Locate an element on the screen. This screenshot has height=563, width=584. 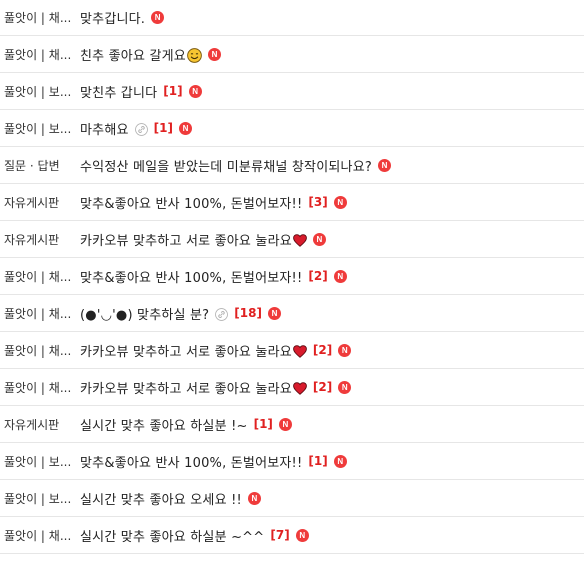
post-row: 풀앗이 | 보... 맞추&좋아요 반사 100%, 돈벌어보자!! [1] N is located at coordinates (292, 461).